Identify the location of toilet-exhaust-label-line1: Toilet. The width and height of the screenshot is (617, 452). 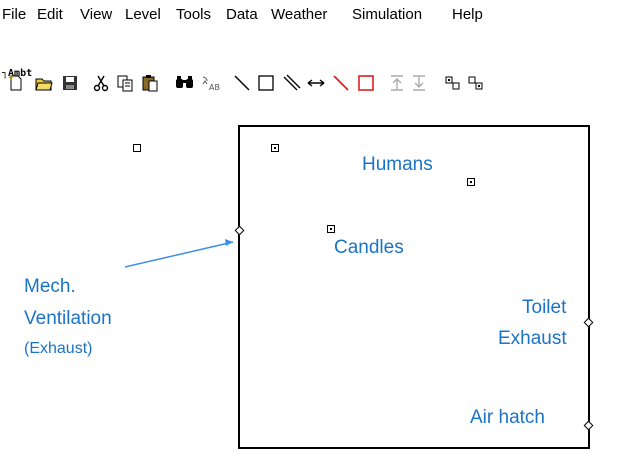
(544, 307).